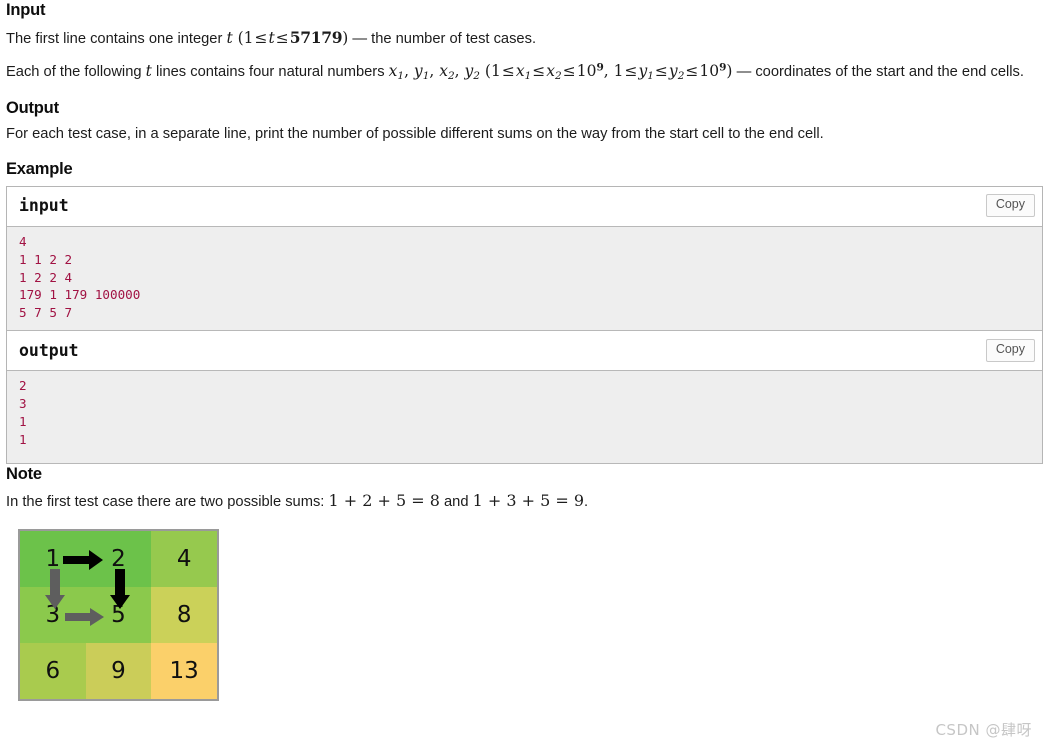 This screenshot has height=754, width=1050. Describe the element at coordinates (442, 38) in the screenshot. I see `input-p1-tail: — the number of test cases.` at that location.